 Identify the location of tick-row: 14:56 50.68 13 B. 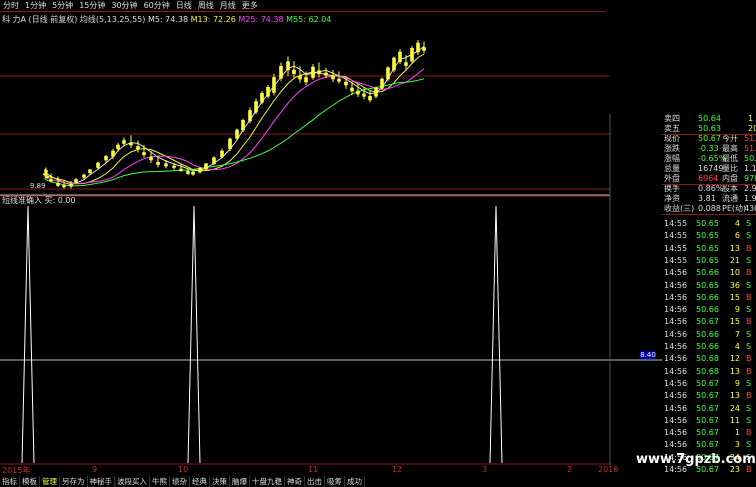
(709, 372).